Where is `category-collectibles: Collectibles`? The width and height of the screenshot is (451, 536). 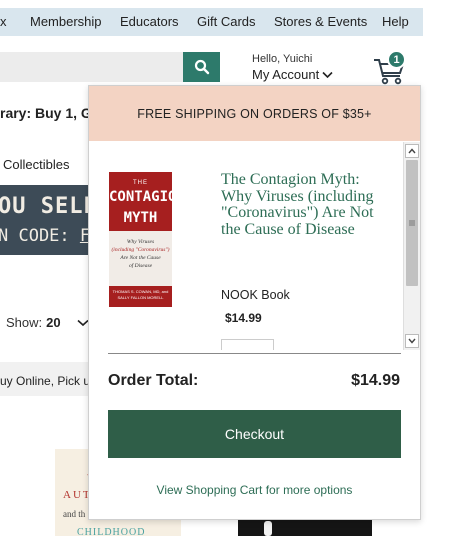
category-collectibles: Collectibles is located at coordinates (36, 164).